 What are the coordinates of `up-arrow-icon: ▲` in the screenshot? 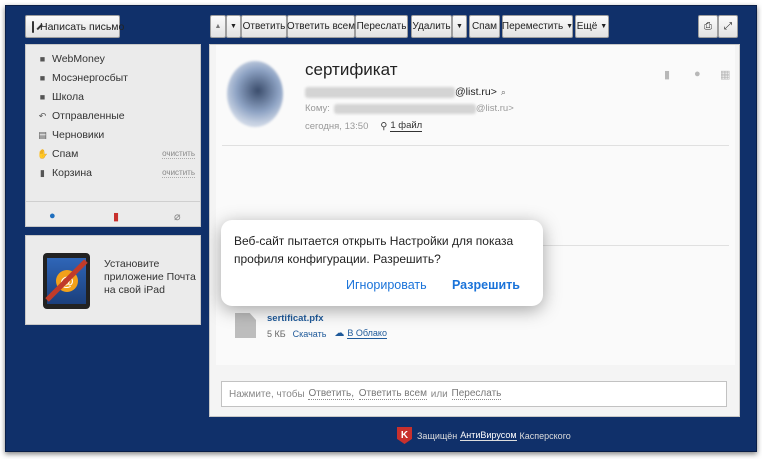 It's located at (218, 26).